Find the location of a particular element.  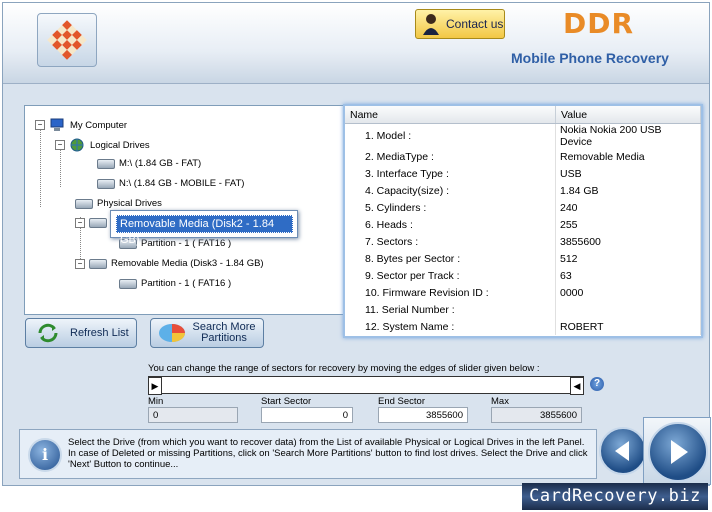

property-value: 240 is located at coordinates (628, 207).